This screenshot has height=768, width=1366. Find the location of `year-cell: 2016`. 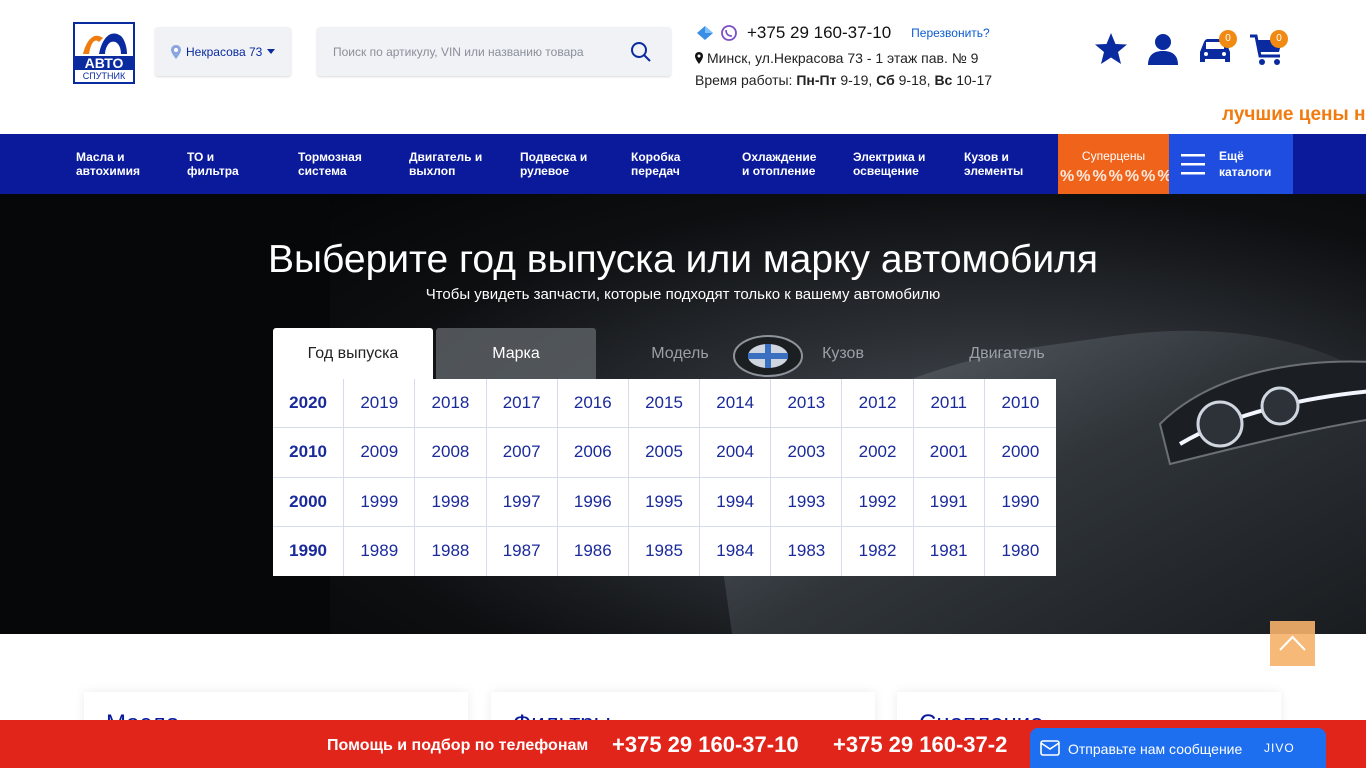

year-cell: 2016 is located at coordinates (593, 404).